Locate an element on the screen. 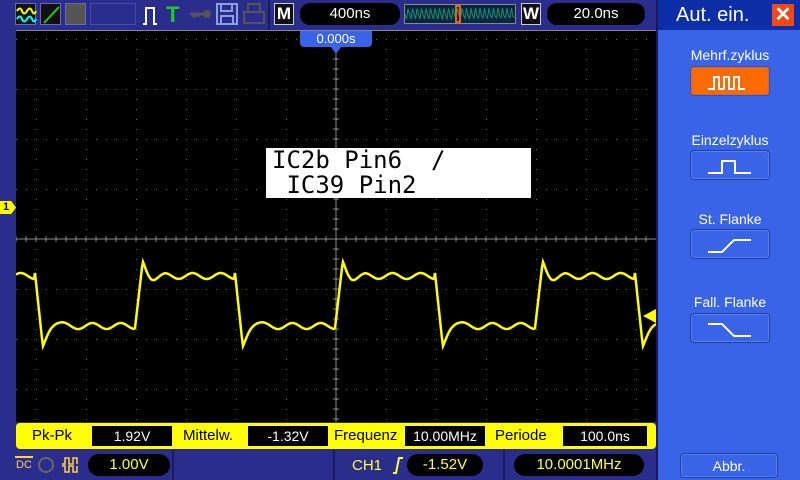 The image size is (800, 480). measurement-value: -1.32V is located at coordinates (288, 436).